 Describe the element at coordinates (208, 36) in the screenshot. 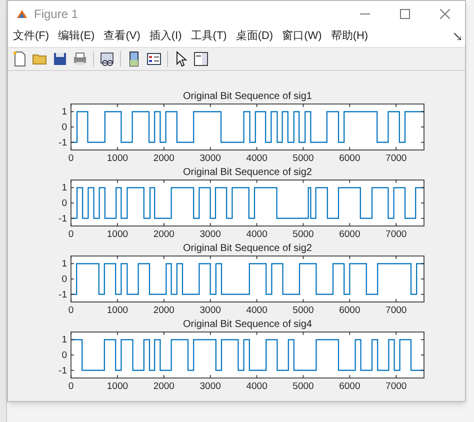

I see `menu-item: 工具(T)` at that location.